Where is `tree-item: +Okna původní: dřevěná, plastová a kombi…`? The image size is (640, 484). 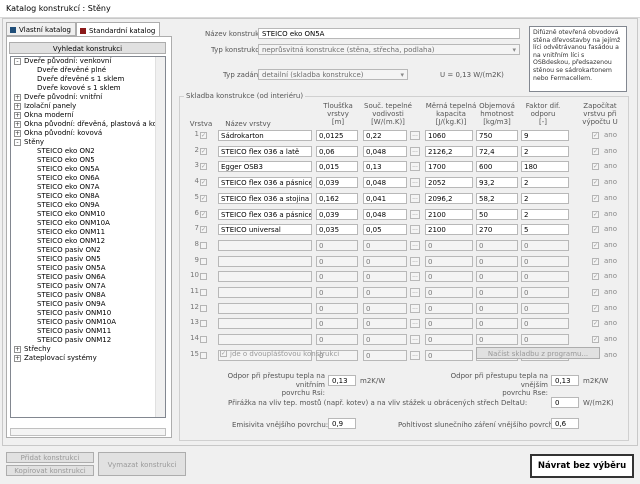
tree-item: +Okna původní: dřevěná, plastová a kombi… is located at coordinates (88, 124).